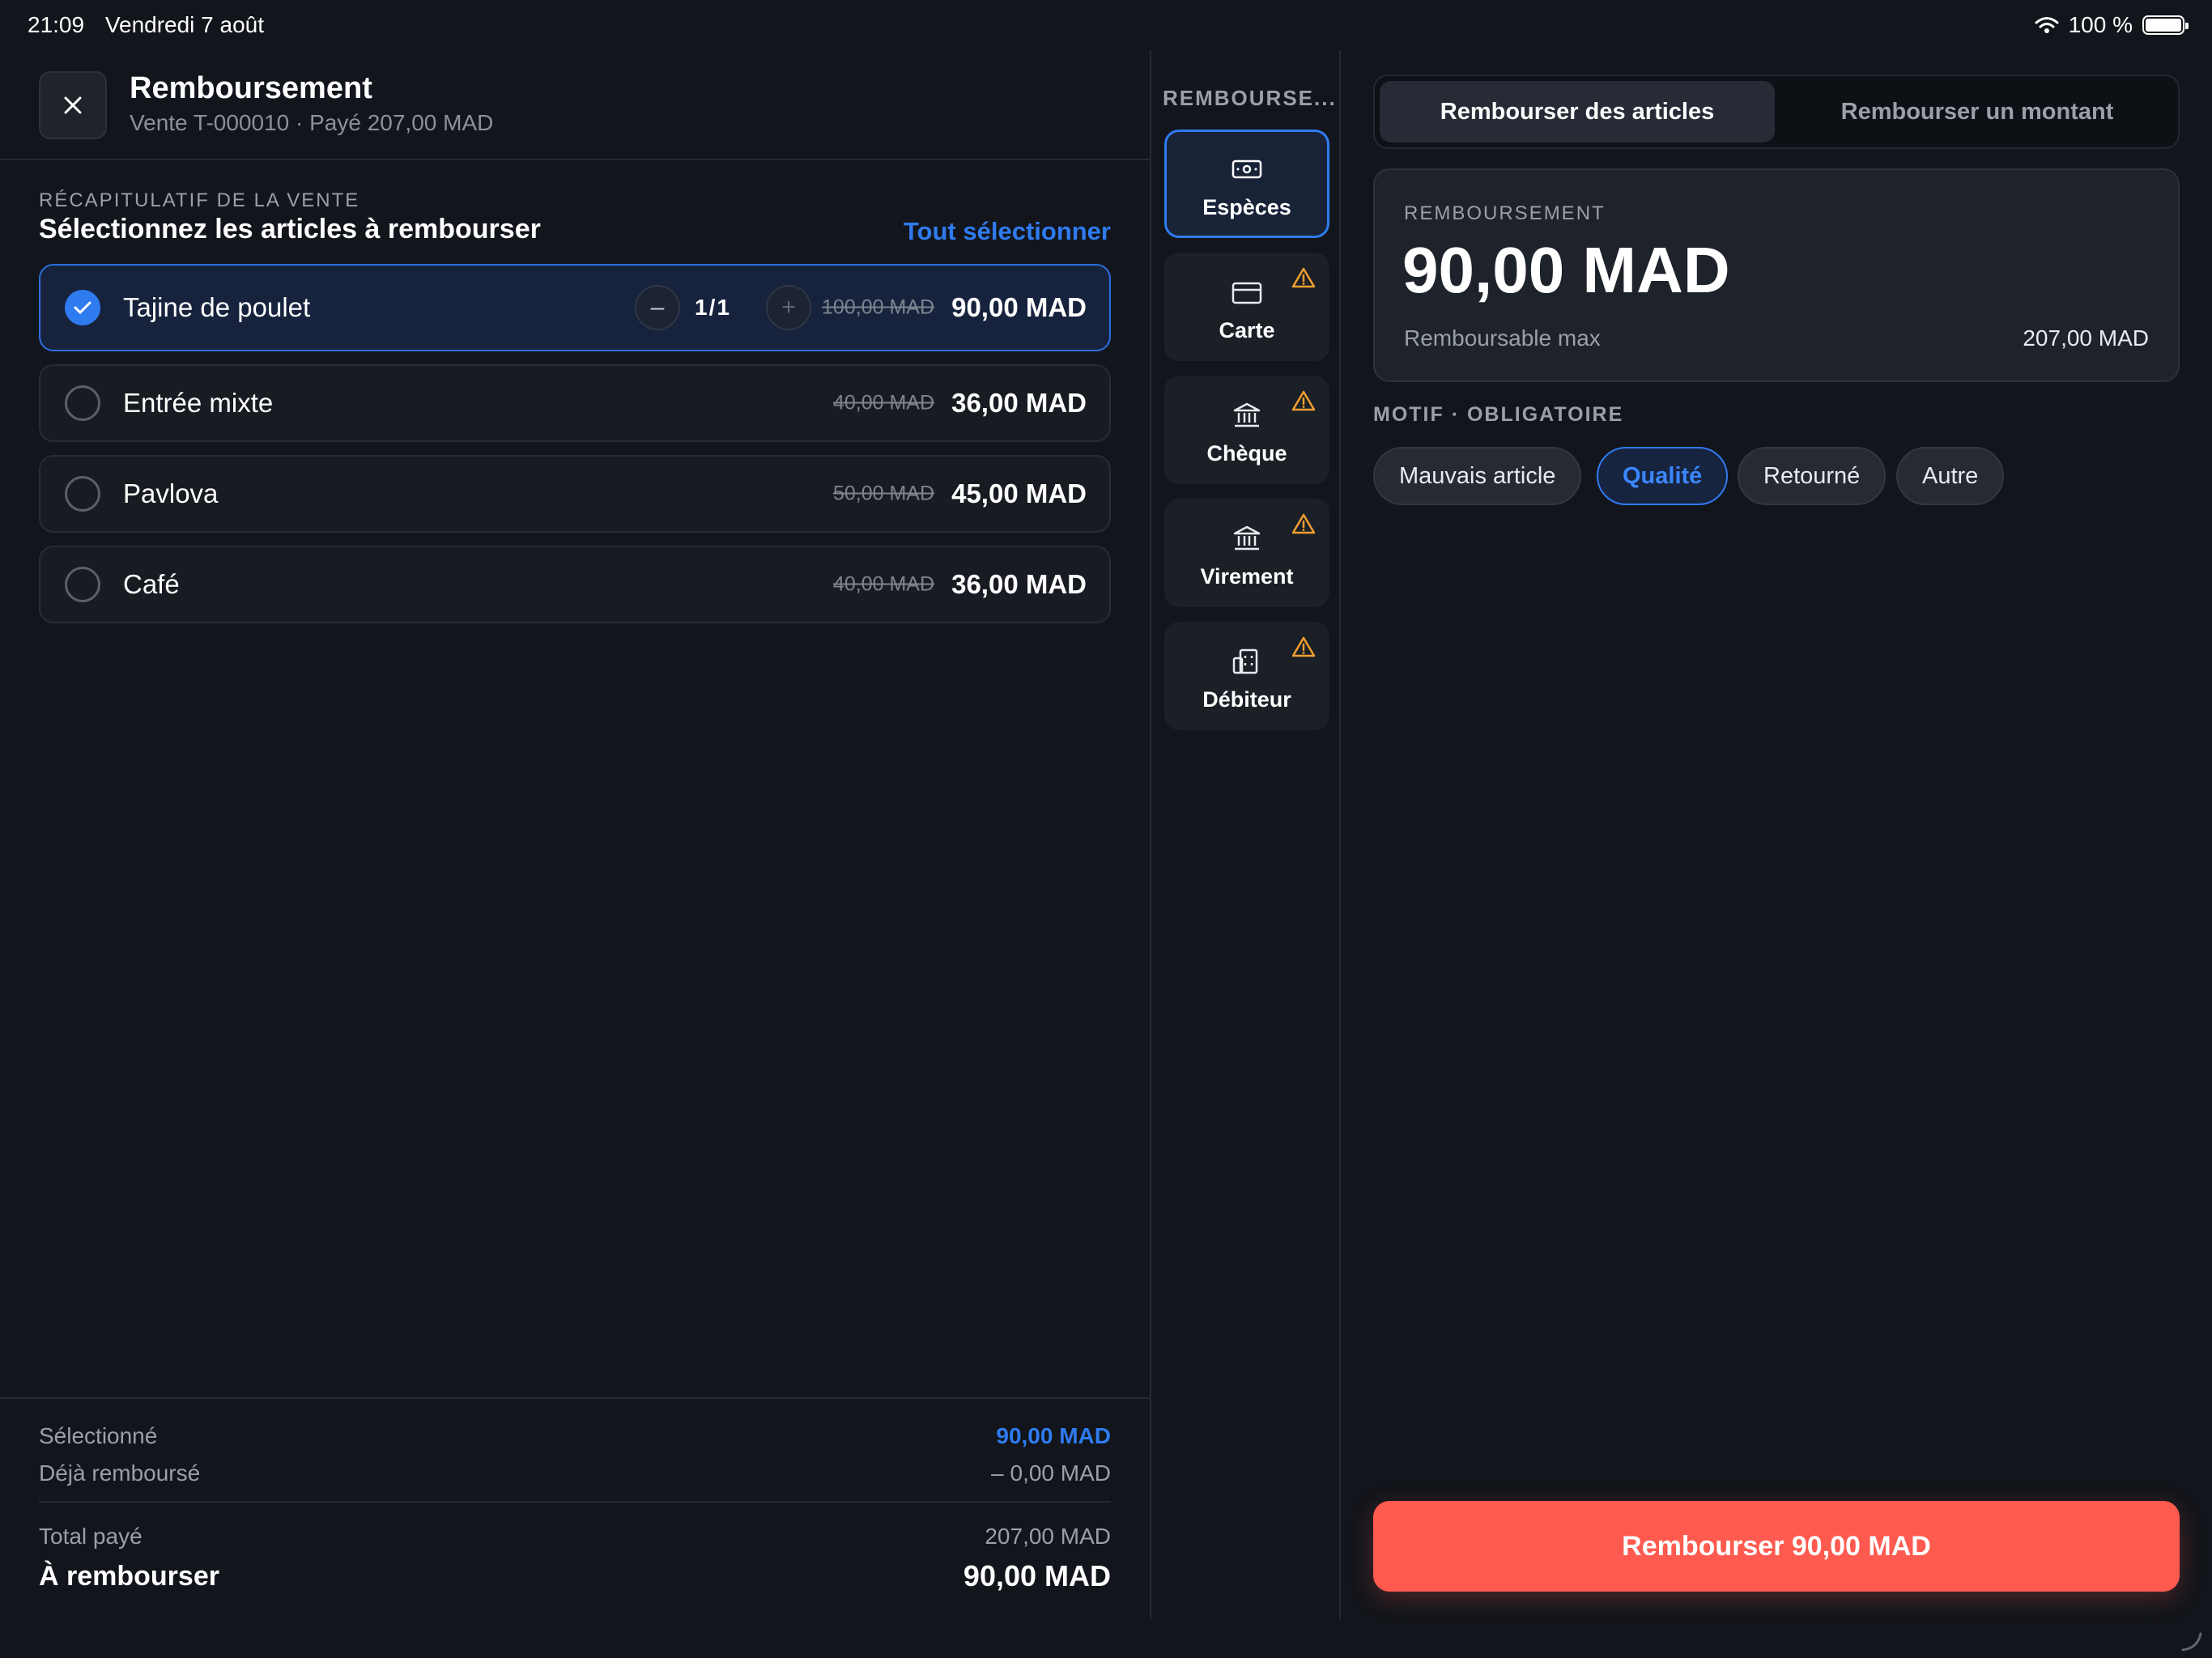 This screenshot has width=2212, height=1658. I want to click on check-icon, so click(83, 307).